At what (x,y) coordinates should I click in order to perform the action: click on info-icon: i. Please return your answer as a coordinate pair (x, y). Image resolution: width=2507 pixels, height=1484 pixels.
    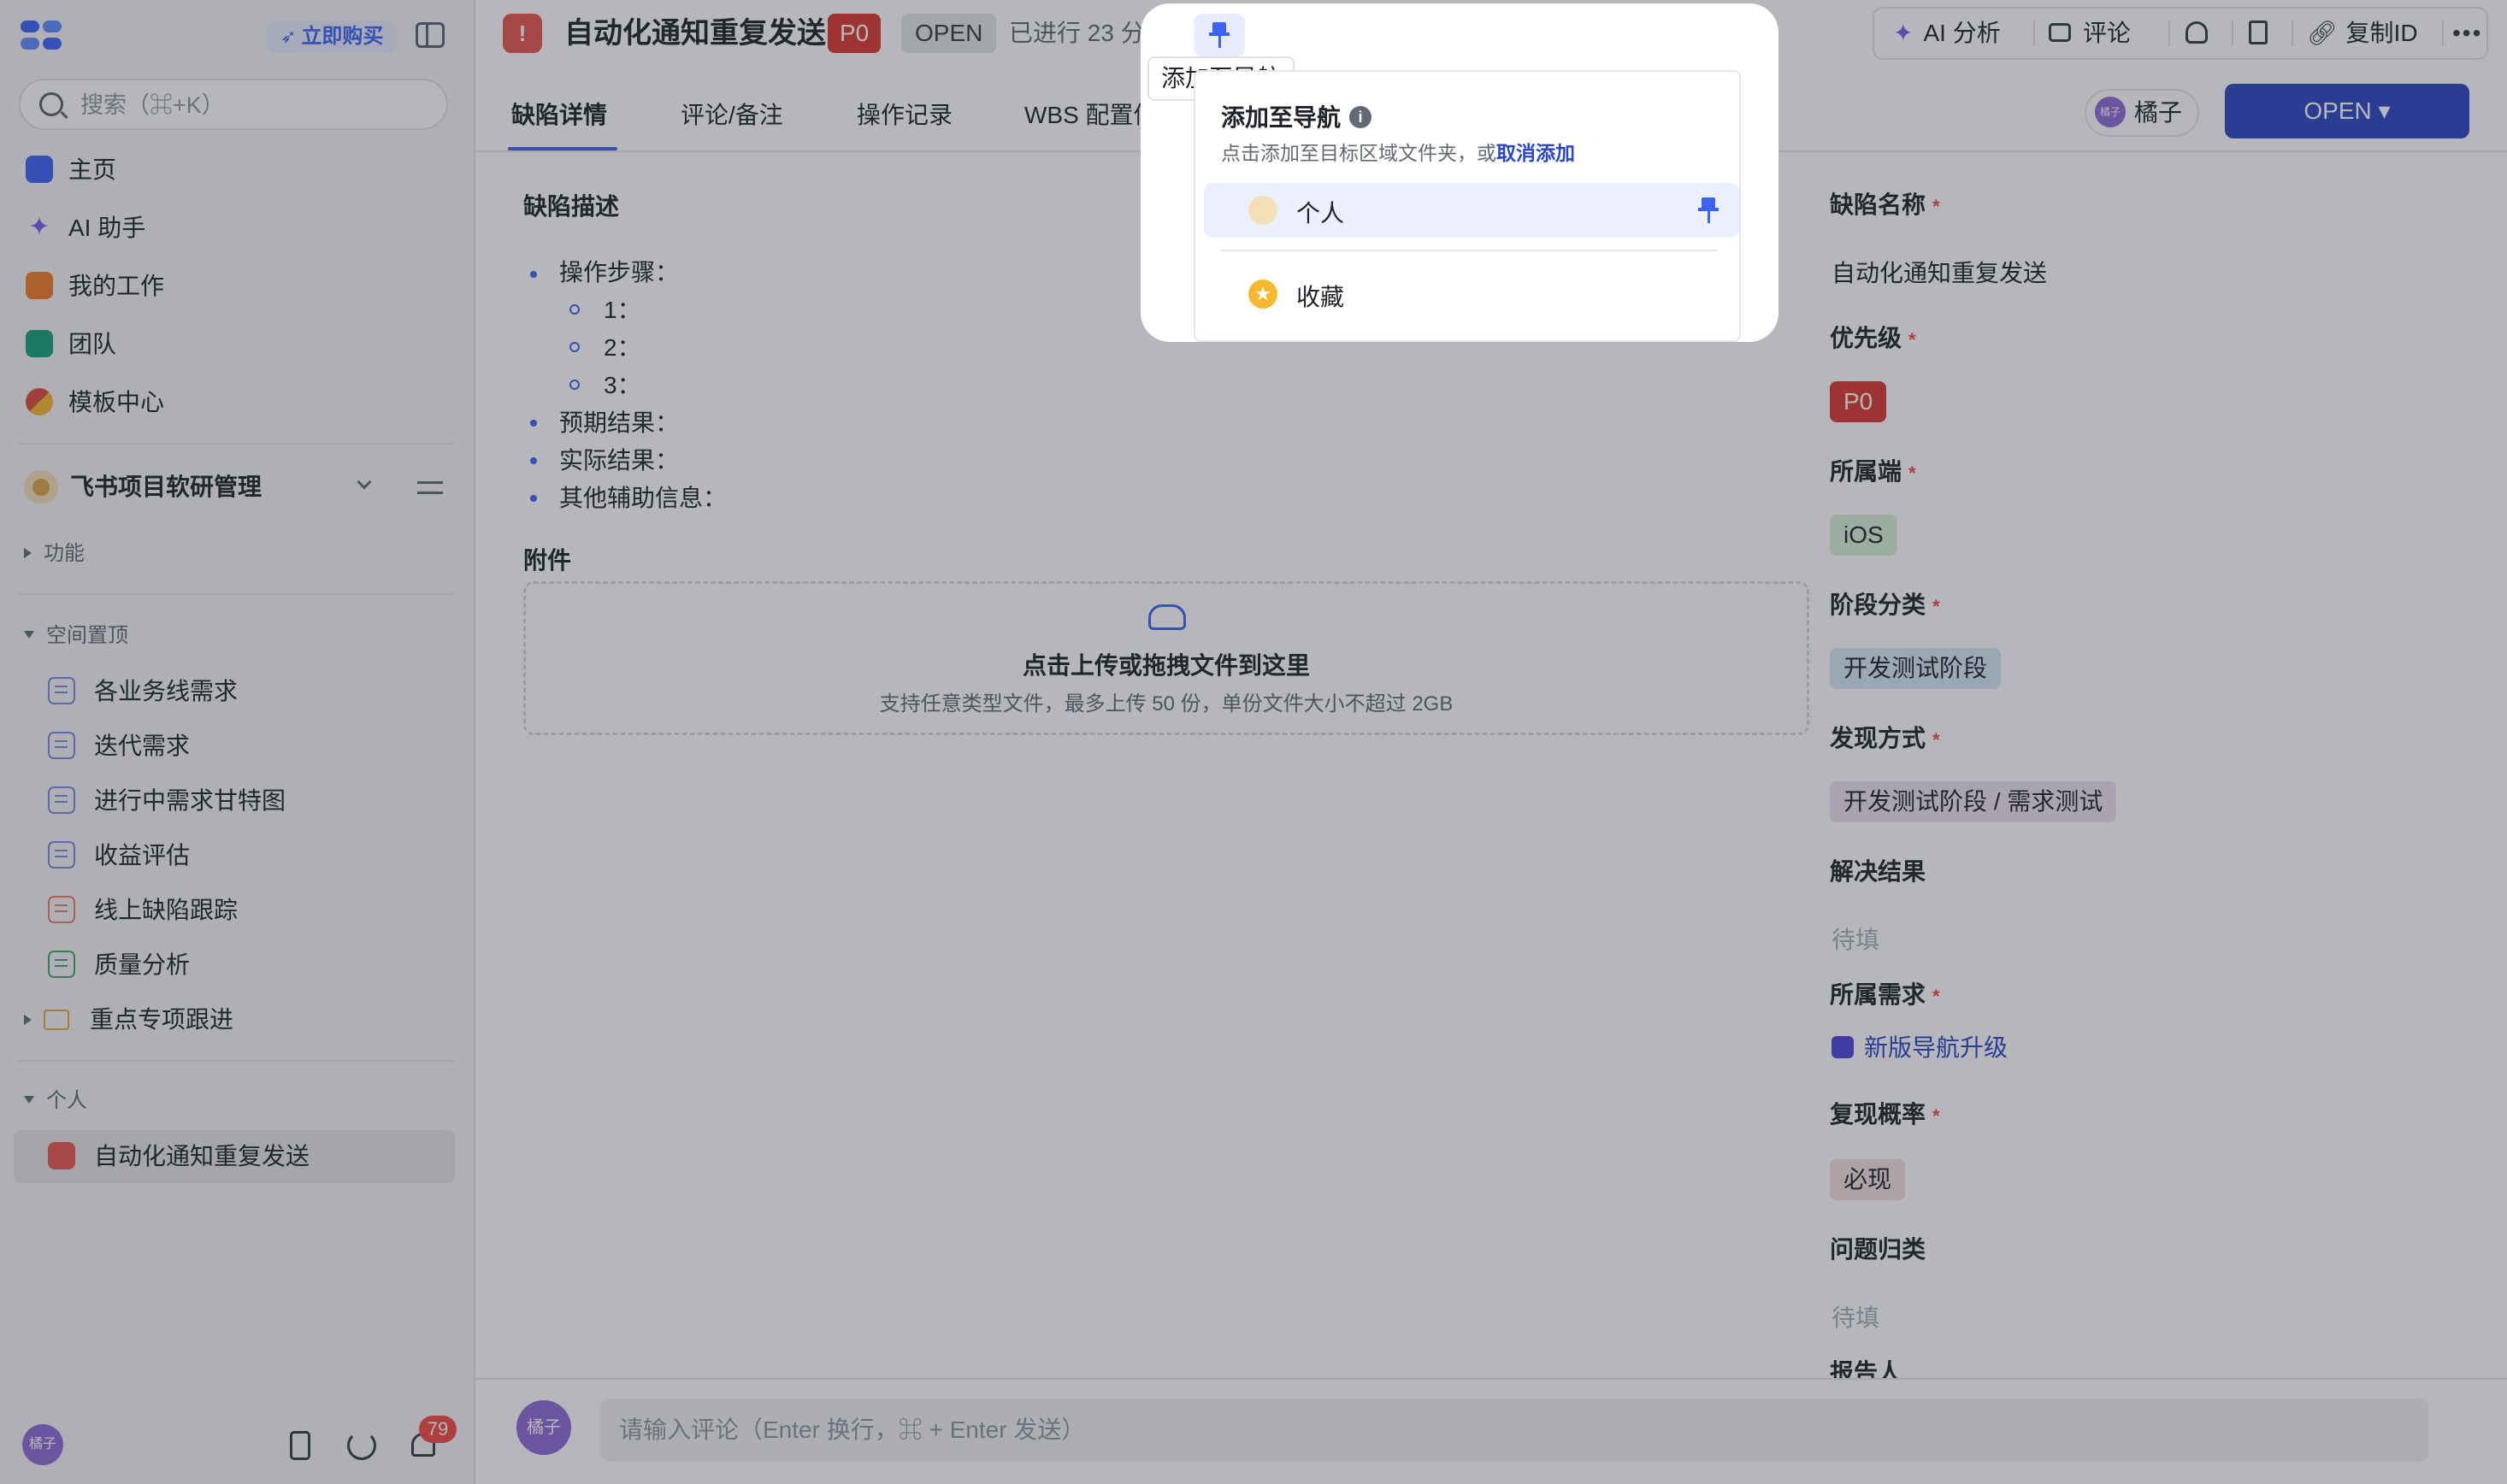
    Looking at the image, I should click on (1360, 116).